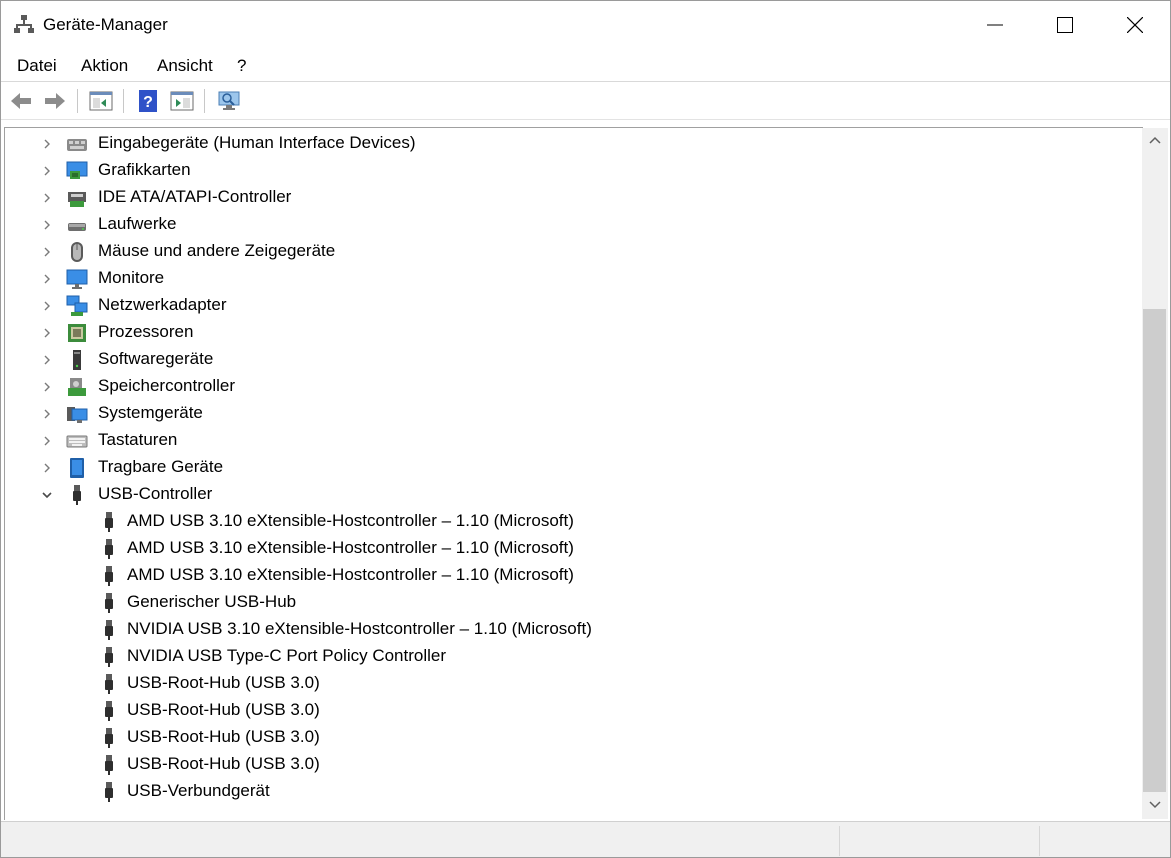 The image size is (1171, 858). What do you see at coordinates (241, 66) in the screenshot?
I see `menu-help: ?` at bounding box center [241, 66].